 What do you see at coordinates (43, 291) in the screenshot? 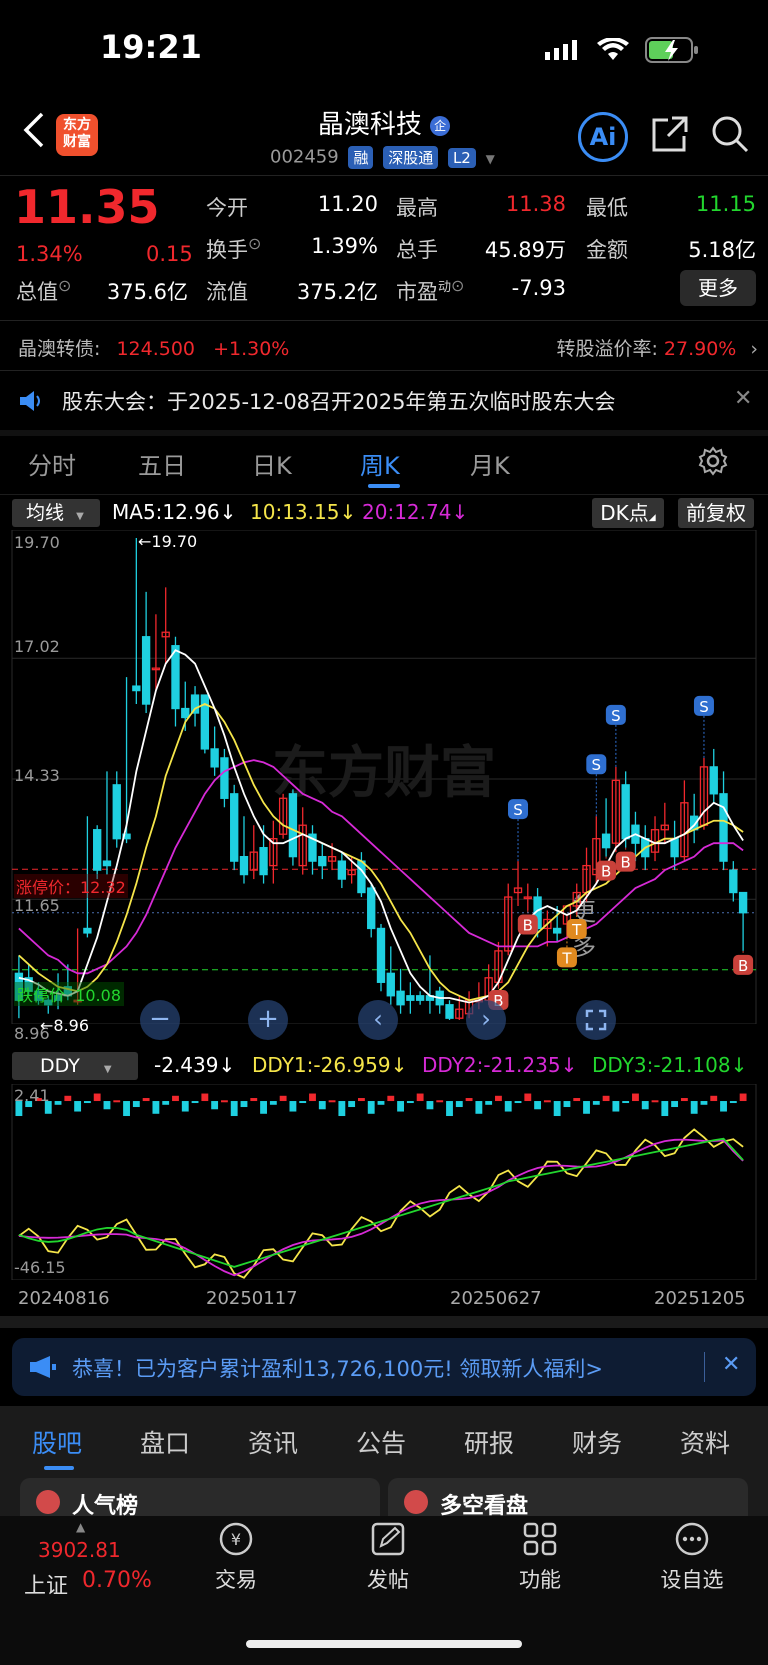
I see `label-total-cap: 总值⊙` at bounding box center [43, 291].